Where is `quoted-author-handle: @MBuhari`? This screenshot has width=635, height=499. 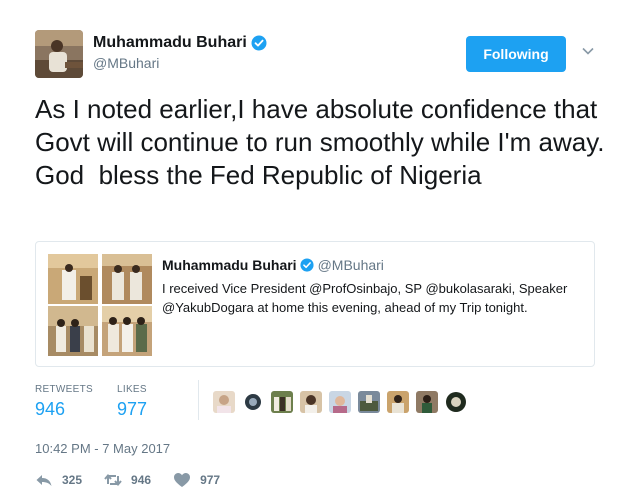
quoted-author-handle: @MBuhari is located at coordinates (350, 265).